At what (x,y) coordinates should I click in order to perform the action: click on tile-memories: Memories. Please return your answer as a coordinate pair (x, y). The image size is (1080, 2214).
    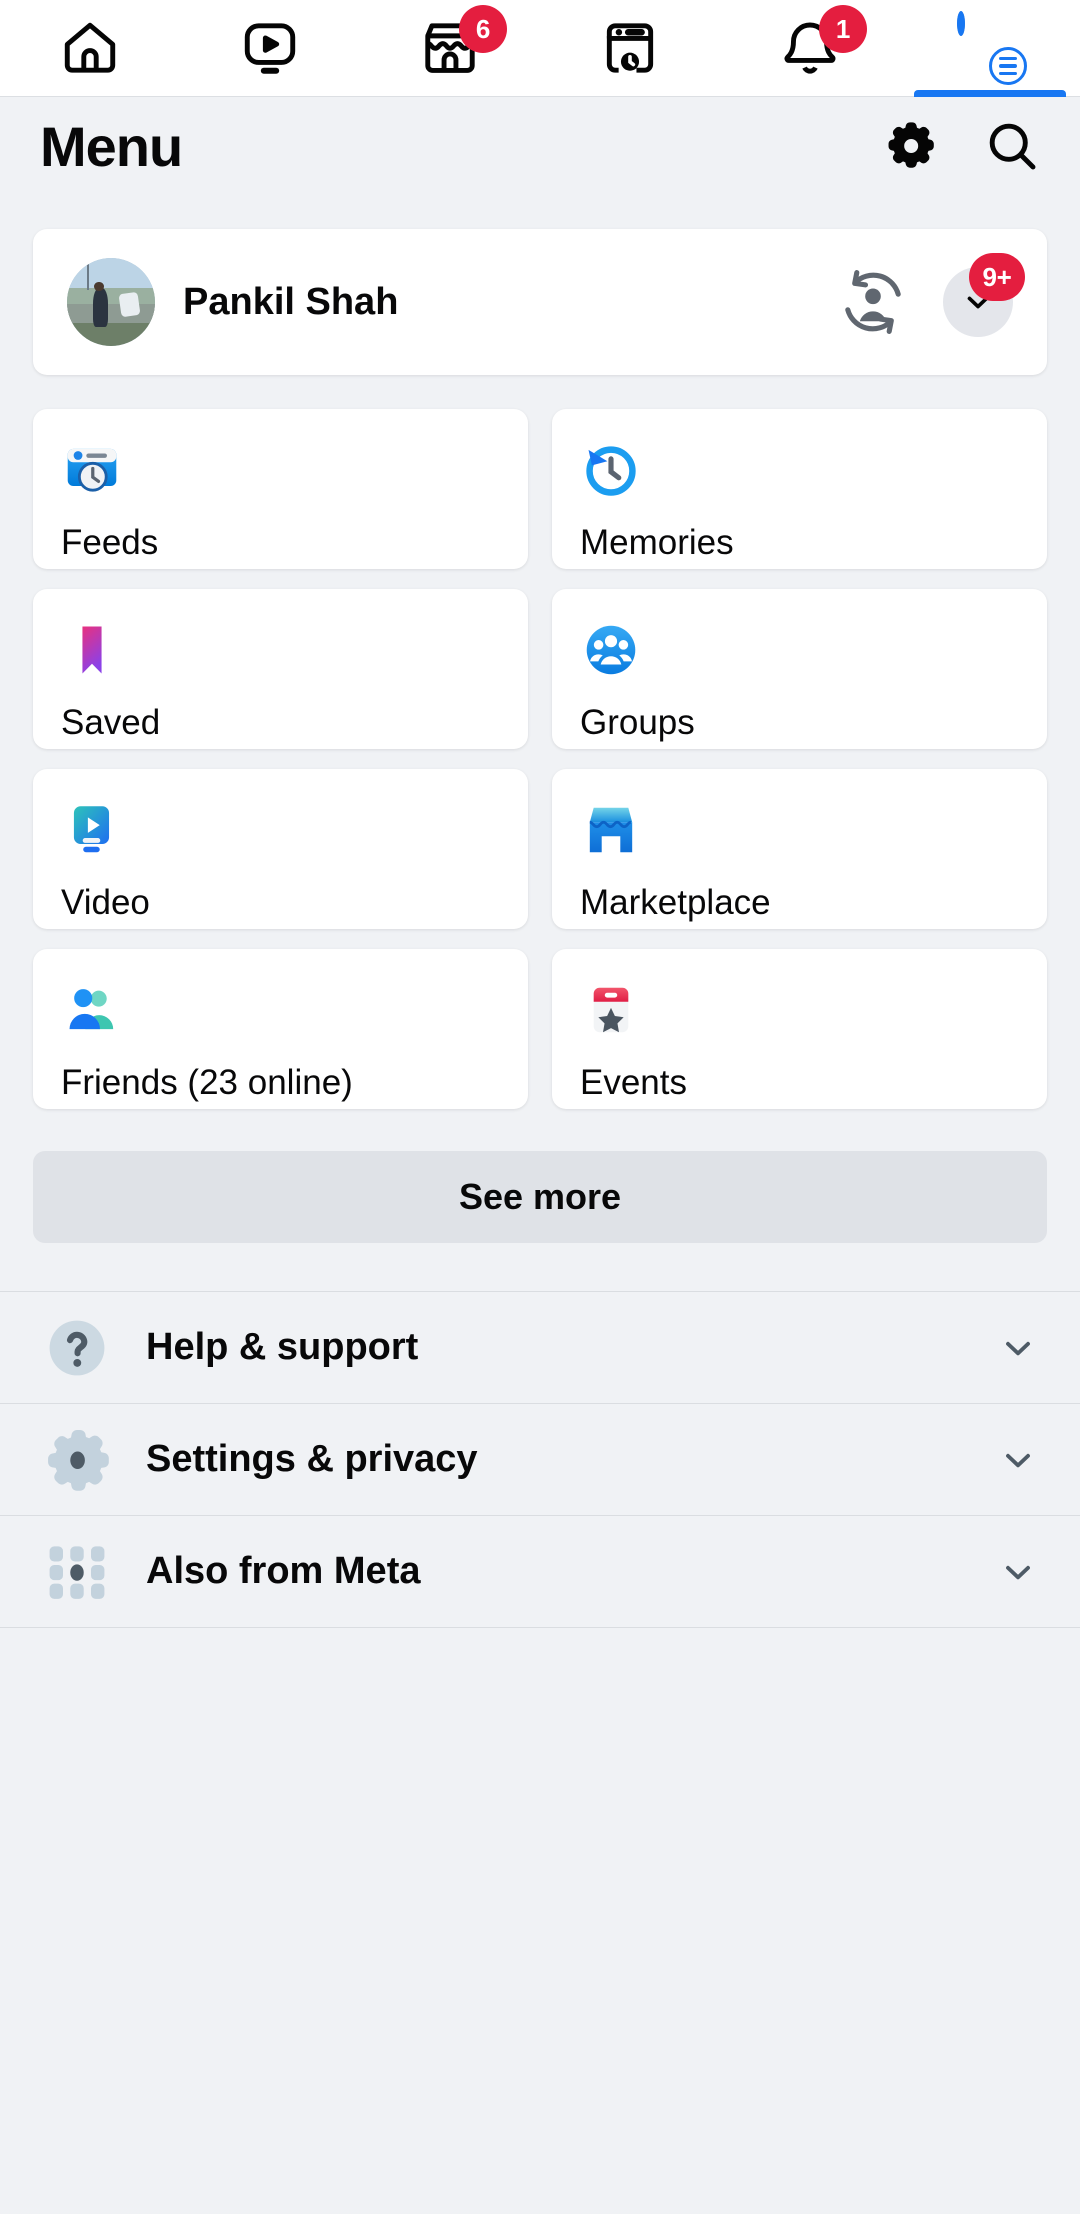
    Looking at the image, I should click on (799, 489).